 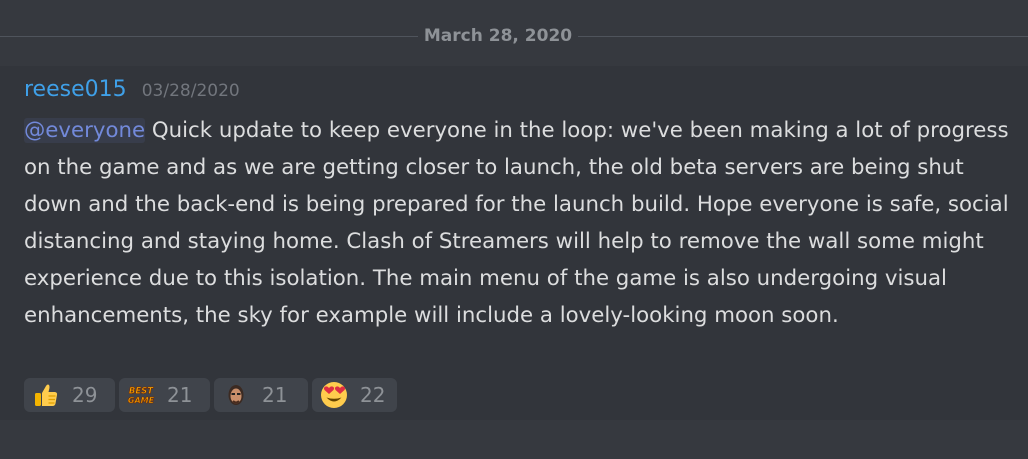 What do you see at coordinates (85, 130) in the screenshot?
I see `everyone-mention: @everyone` at bounding box center [85, 130].